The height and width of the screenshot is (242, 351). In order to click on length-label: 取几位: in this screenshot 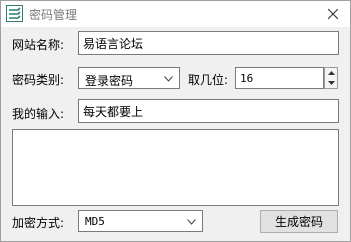, I will do `click(208, 80)`.